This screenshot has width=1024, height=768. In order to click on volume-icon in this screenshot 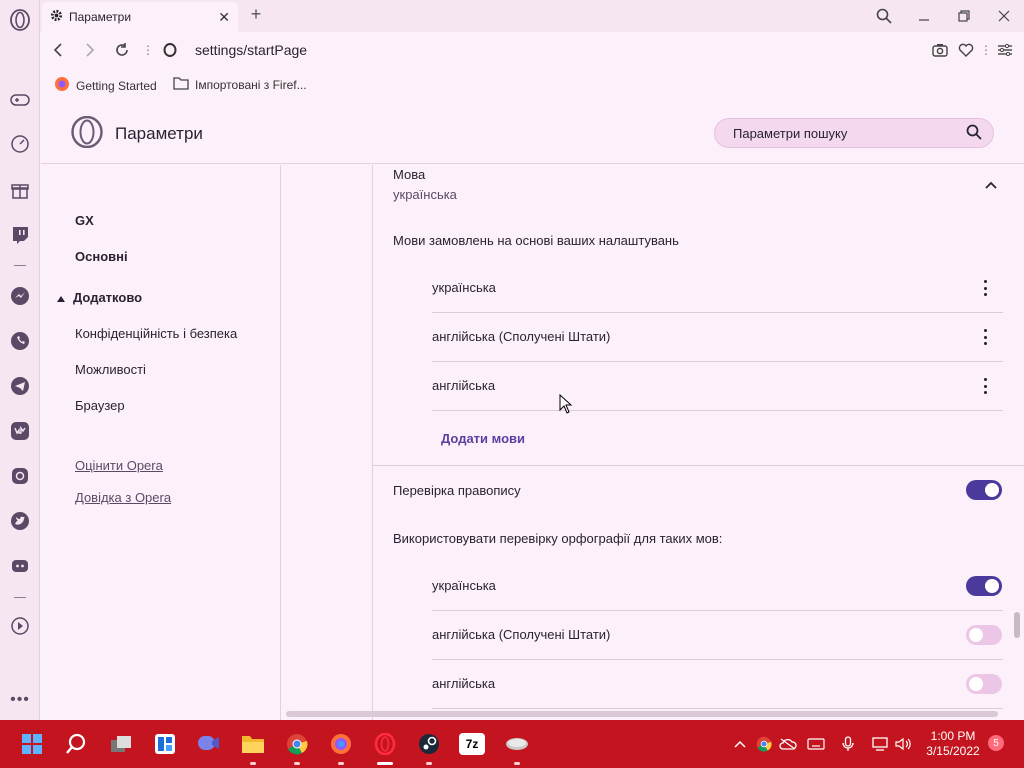, I will do `click(904, 744)`.